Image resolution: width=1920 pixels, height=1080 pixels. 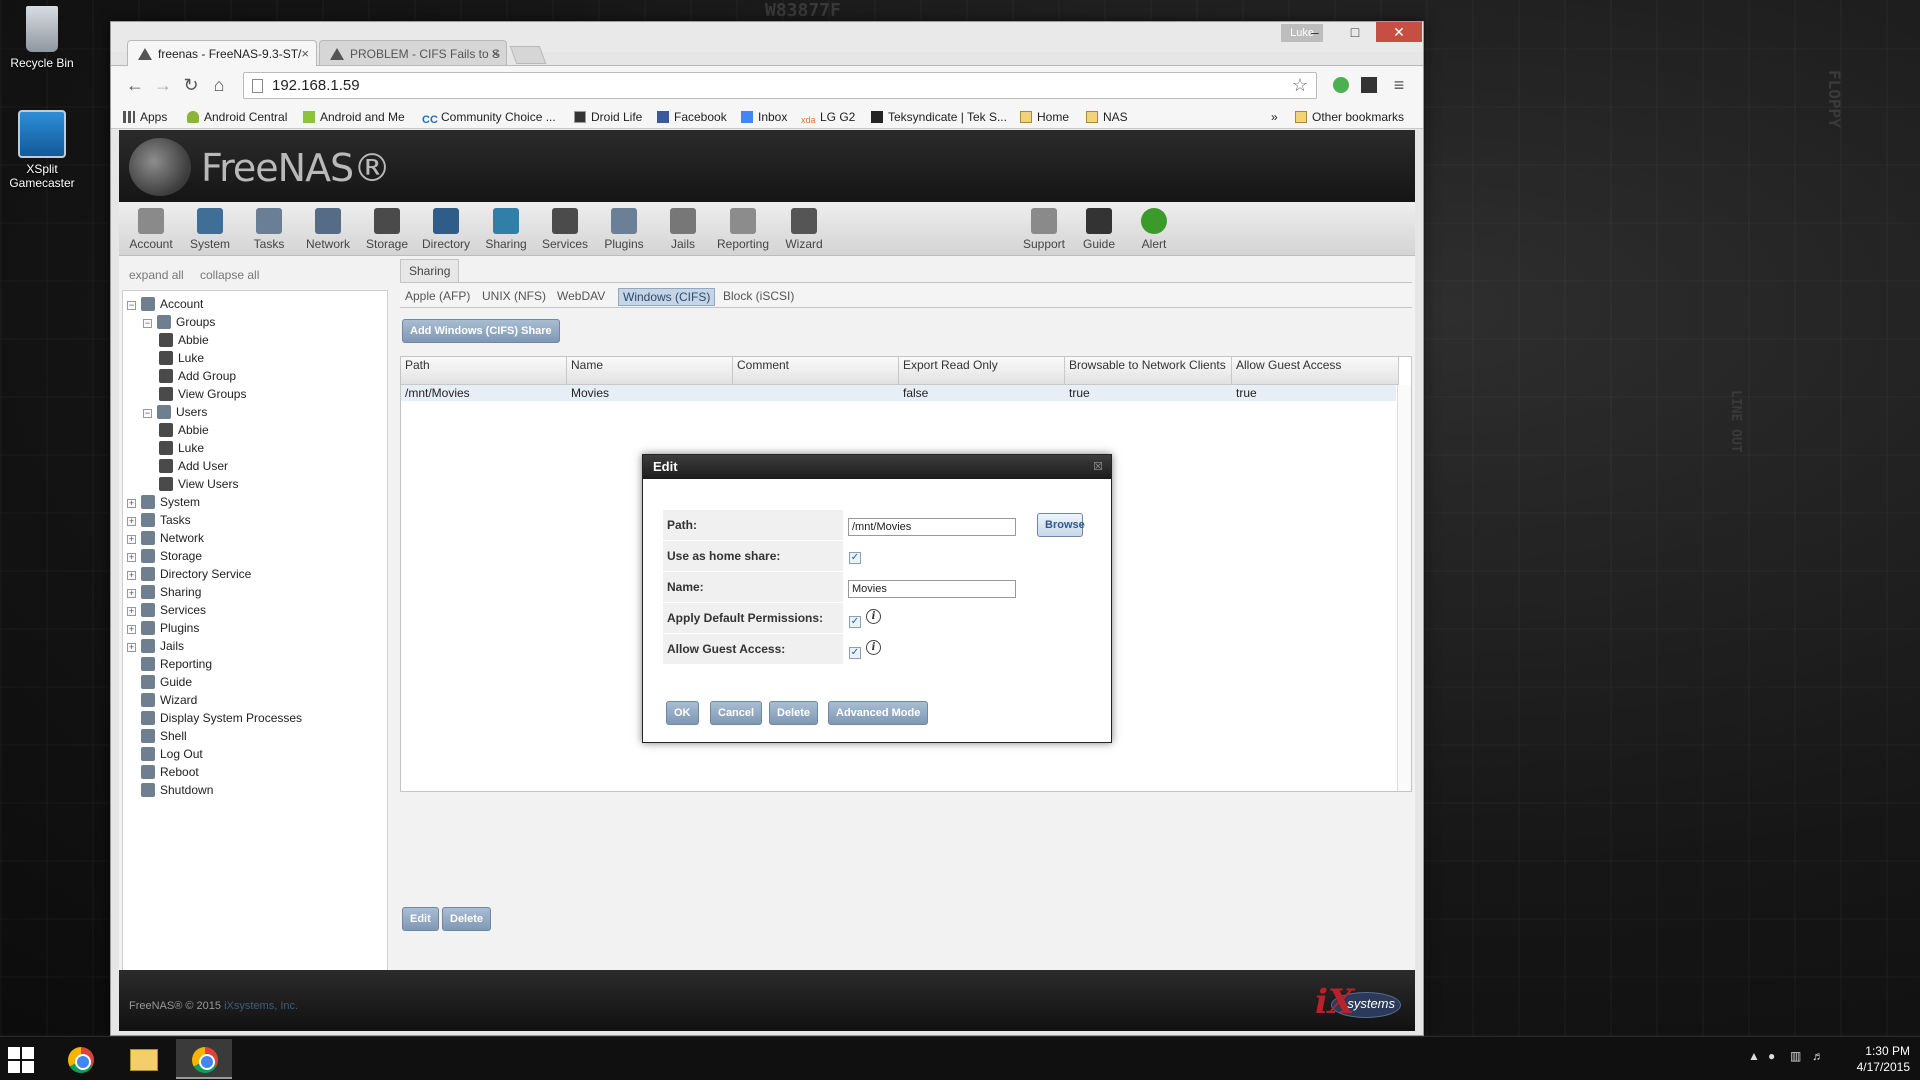 I want to click on subtab-webdav: WebDAV, so click(x=581, y=297).